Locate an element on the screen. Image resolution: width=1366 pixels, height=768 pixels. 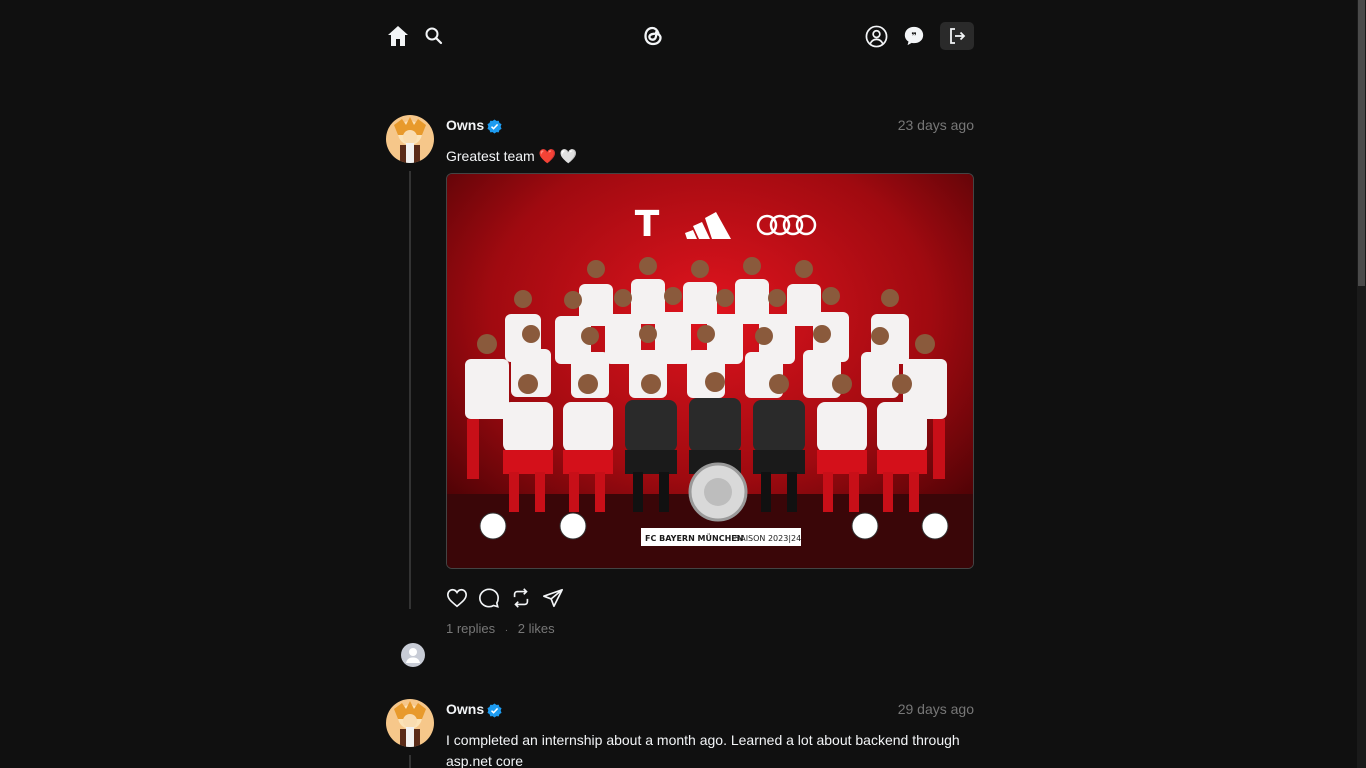
likes-count: 2 likes is located at coordinates (536, 628).